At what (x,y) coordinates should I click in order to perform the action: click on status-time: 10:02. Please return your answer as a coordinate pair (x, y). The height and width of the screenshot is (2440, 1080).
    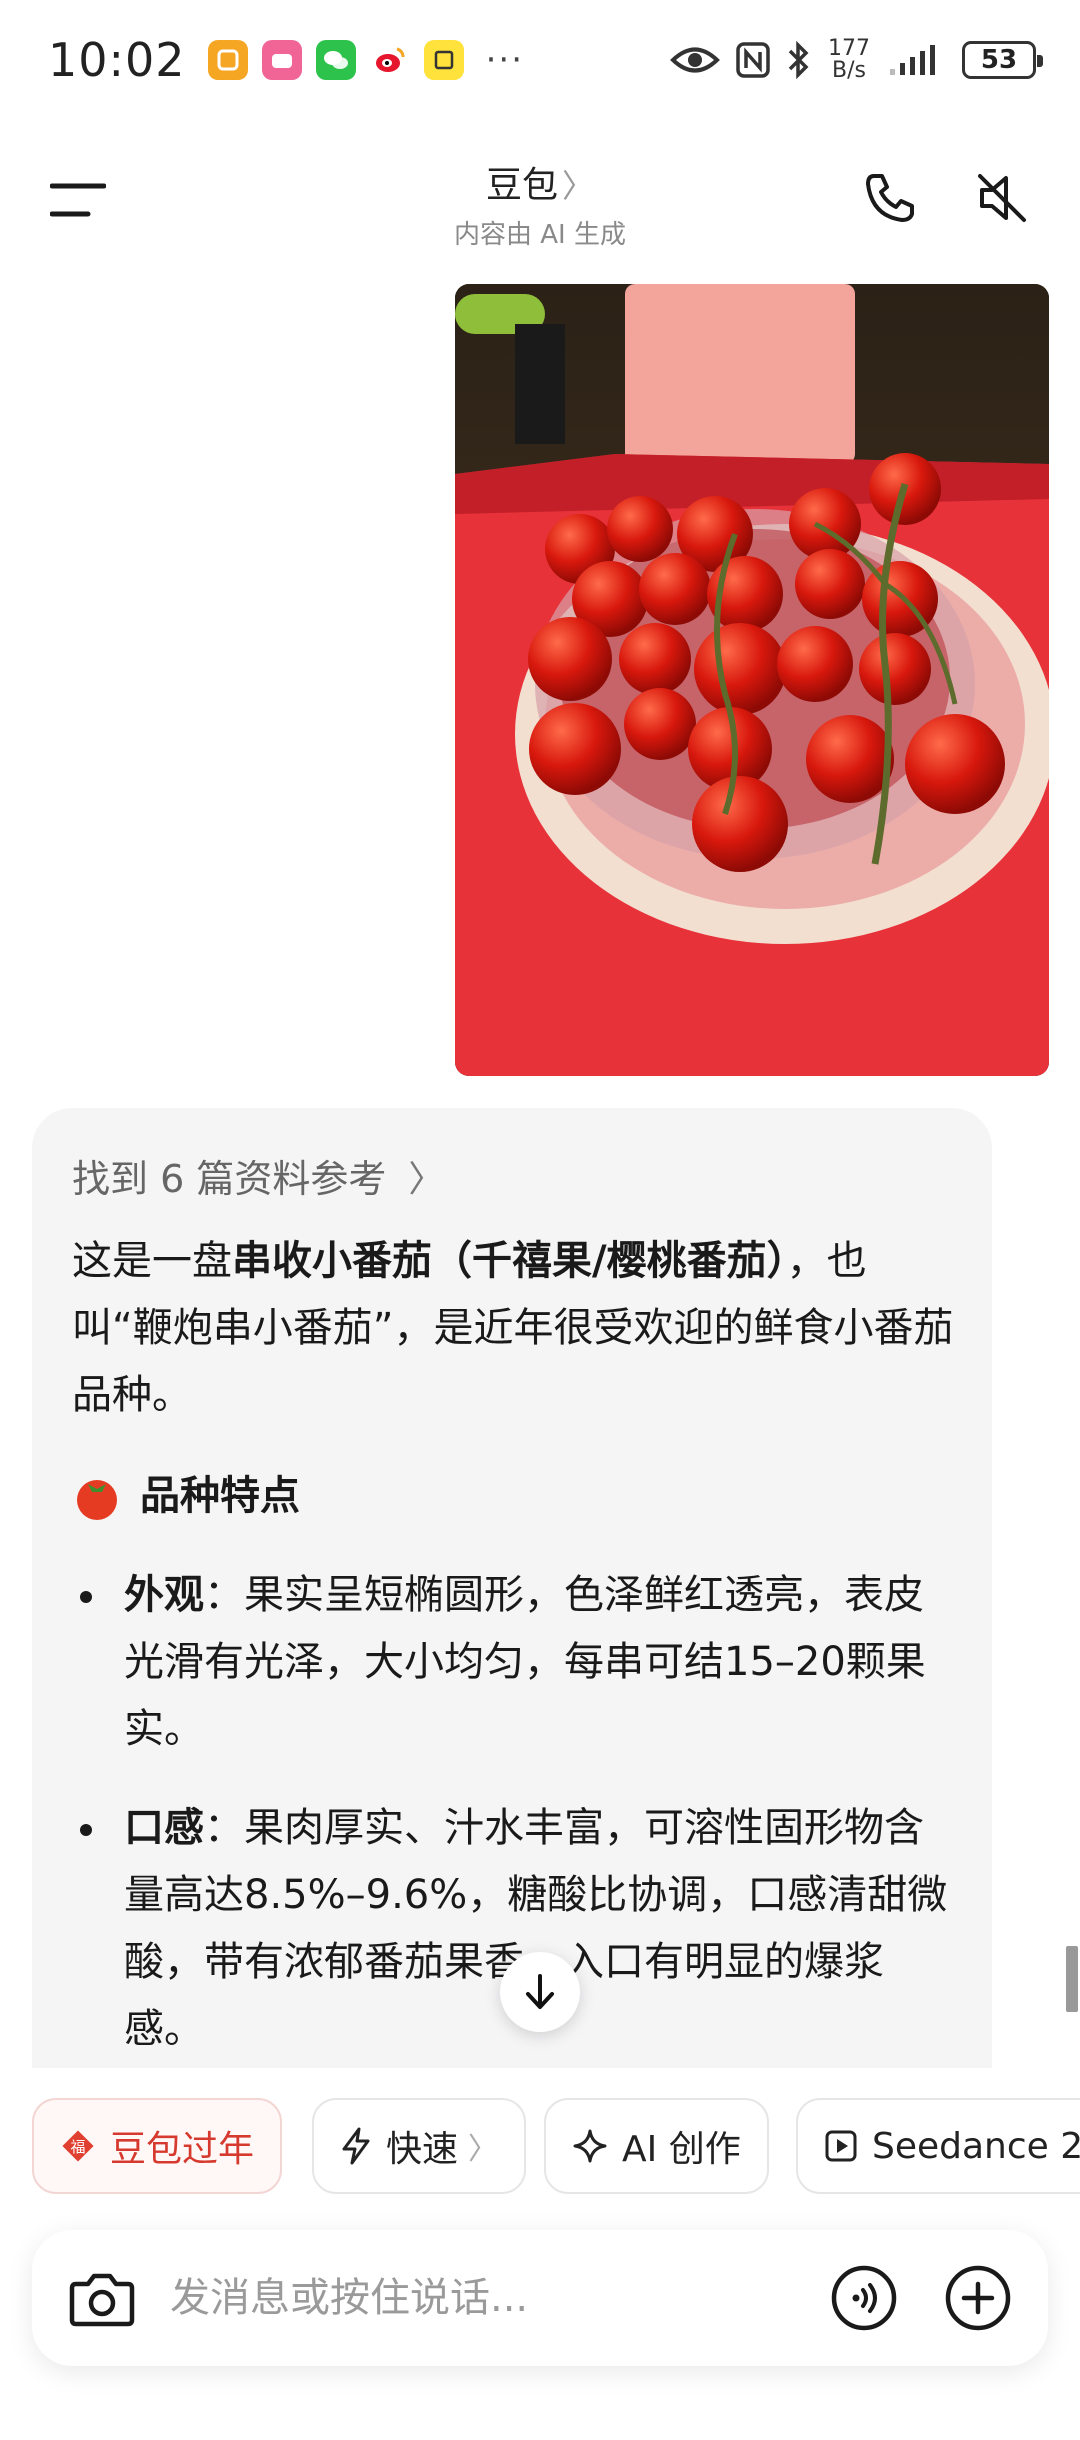
    Looking at the image, I should click on (117, 60).